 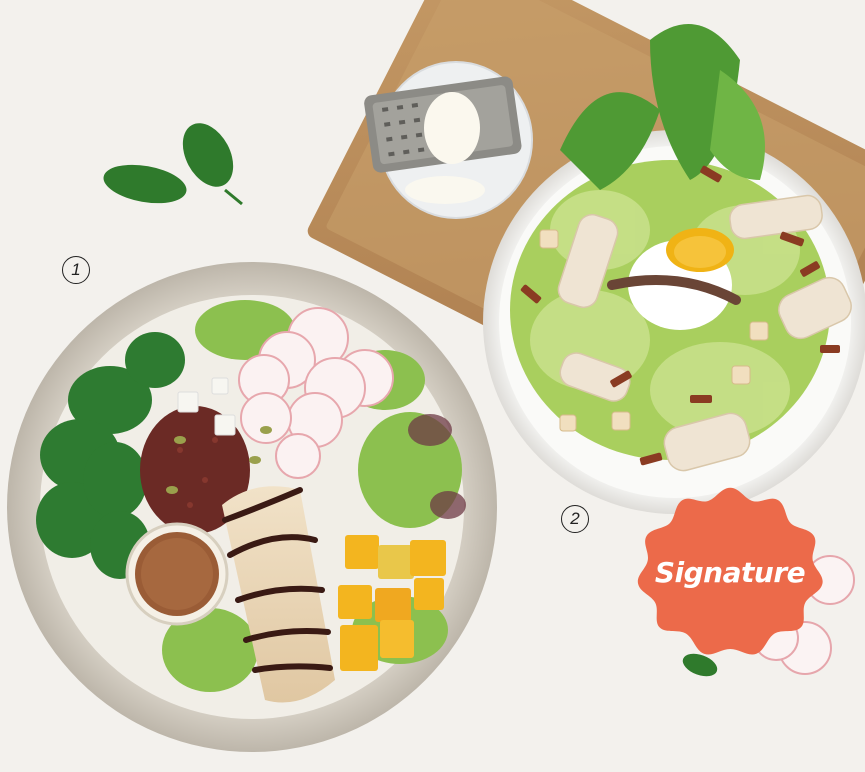 What do you see at coordinates (575, 519) in the screenshot?
I see `item-number-2: 2` at bounding box center [575, 519].